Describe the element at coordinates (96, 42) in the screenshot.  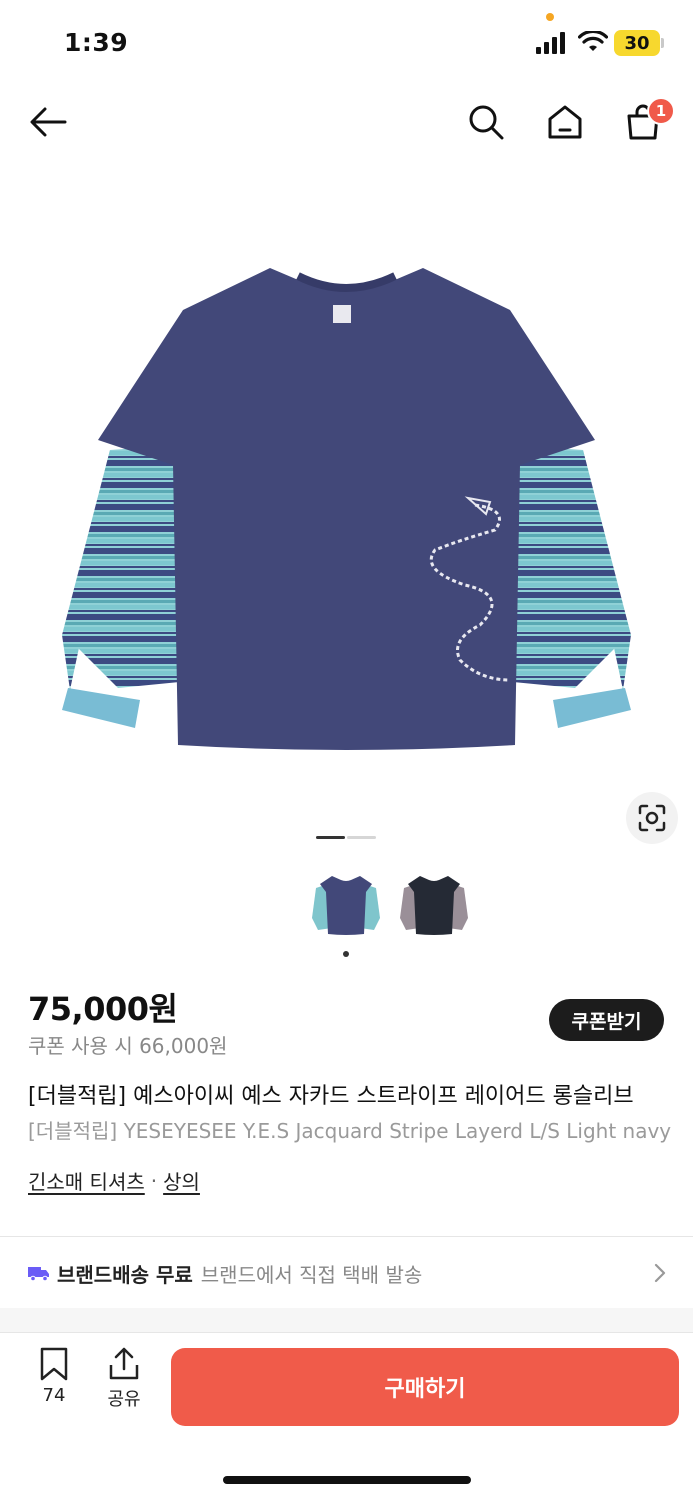
I see `status-time: 1:39` at that location.